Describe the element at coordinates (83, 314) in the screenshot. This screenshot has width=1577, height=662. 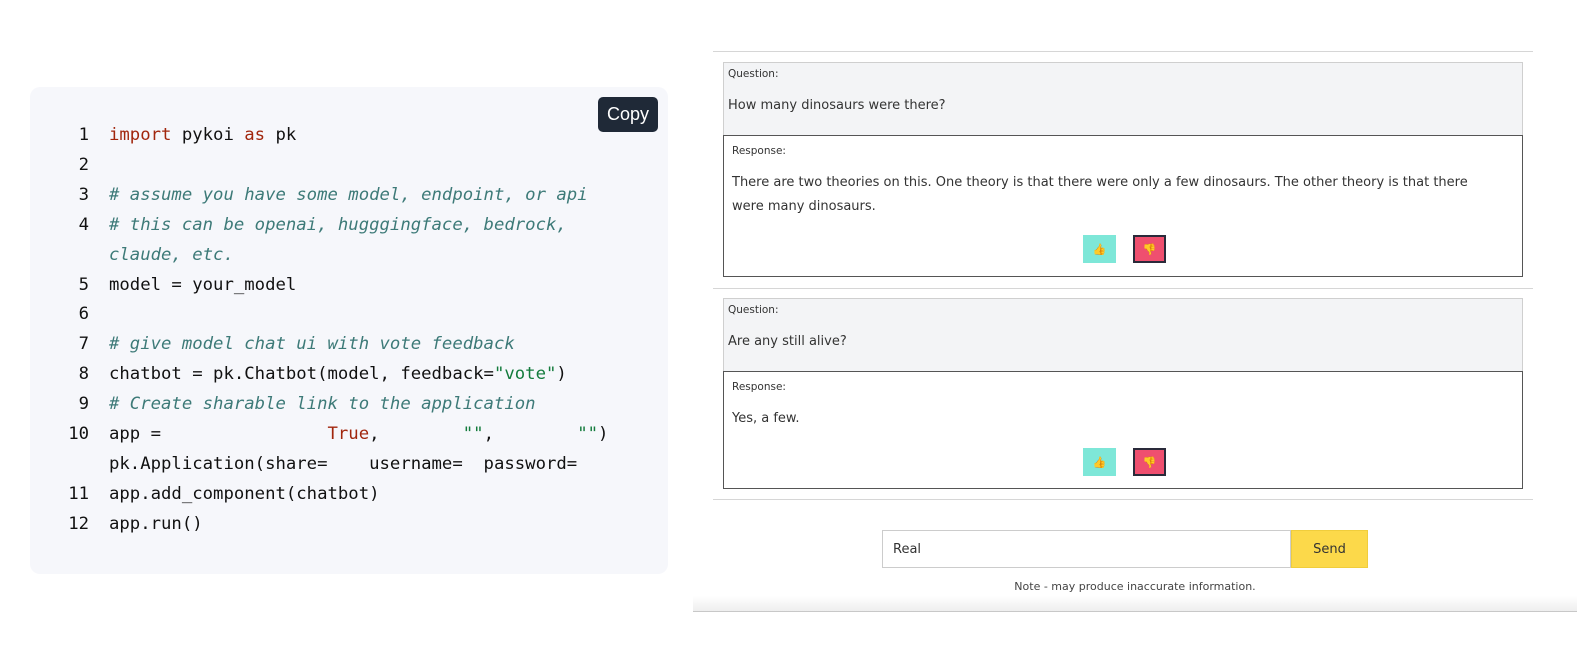
I see `line-number: 6` at that location.